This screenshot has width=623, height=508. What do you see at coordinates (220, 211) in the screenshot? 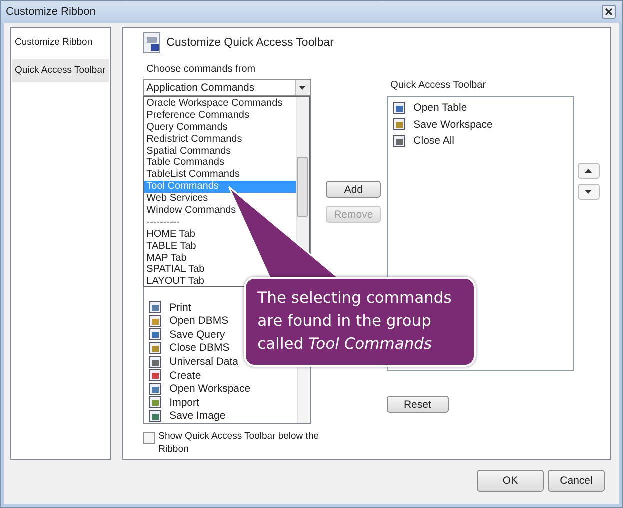
I see `dropdown-option: Window Commands` at bounding box center [220, 211].